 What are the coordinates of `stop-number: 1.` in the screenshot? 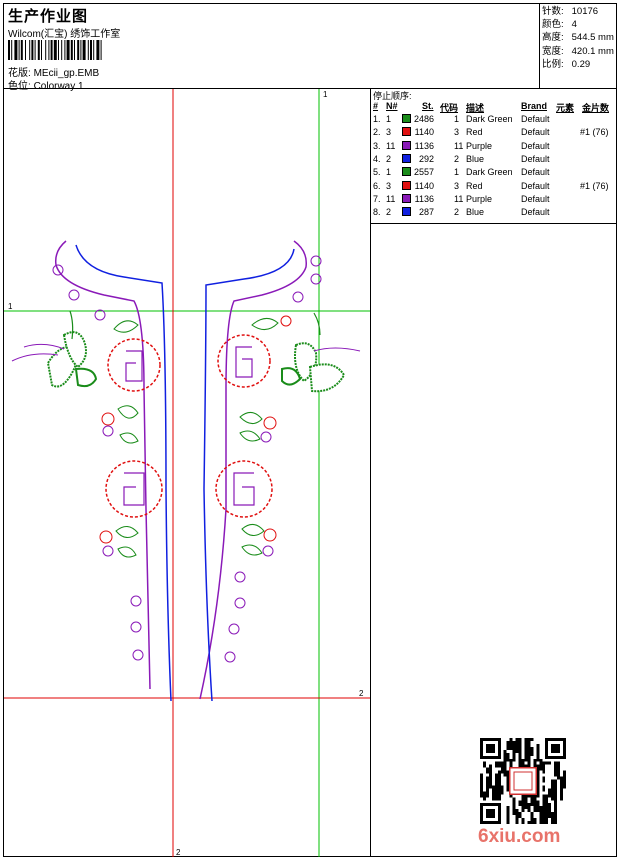 It's located at (377, 119).